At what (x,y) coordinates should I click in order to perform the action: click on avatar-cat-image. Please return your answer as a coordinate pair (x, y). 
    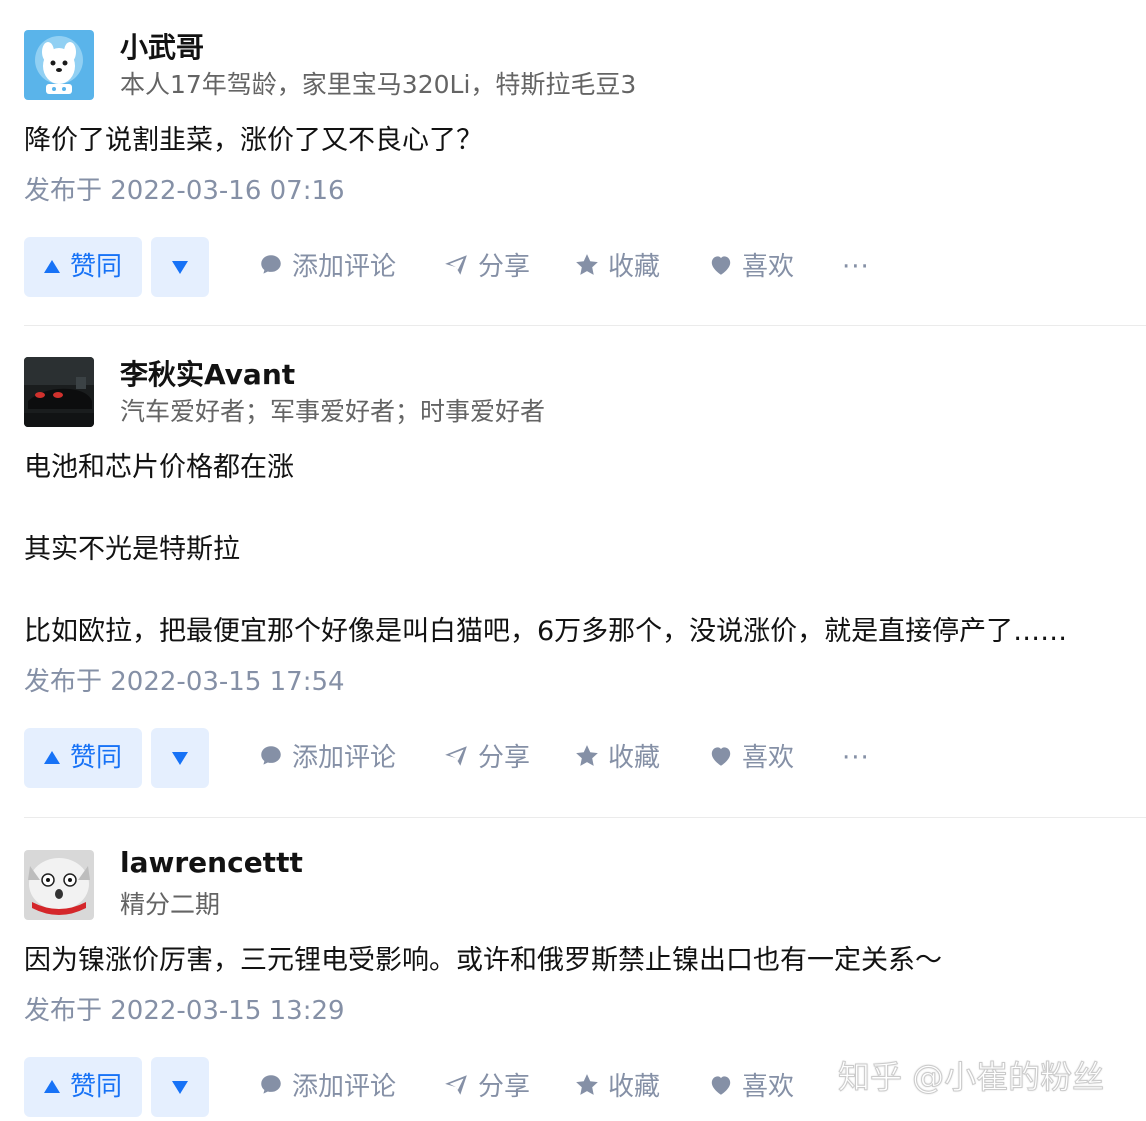
    Looking at the image, I should click on (59, 885).